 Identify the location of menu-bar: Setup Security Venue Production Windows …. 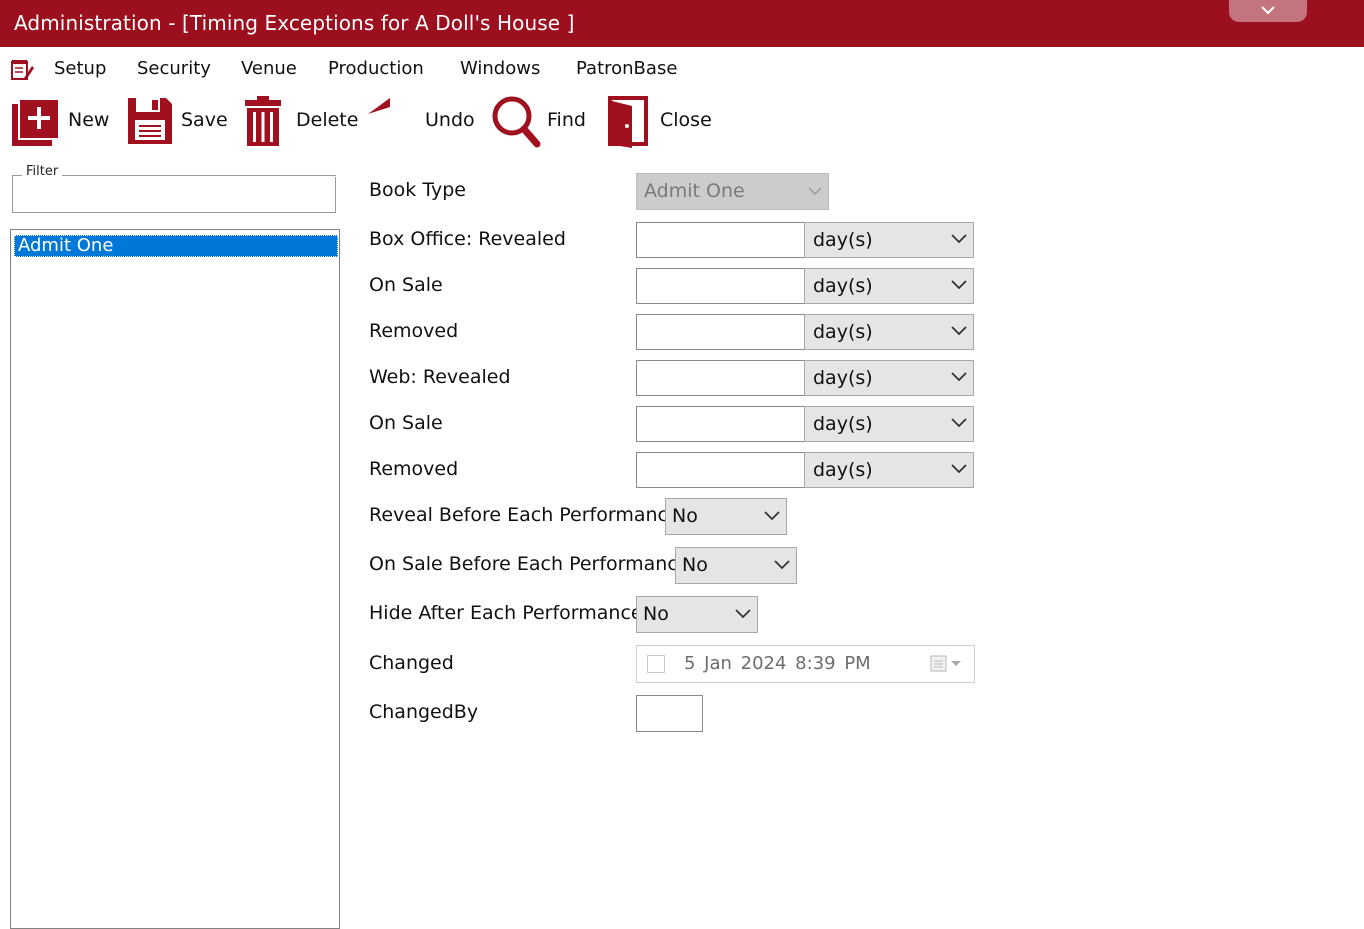
(682, 69).